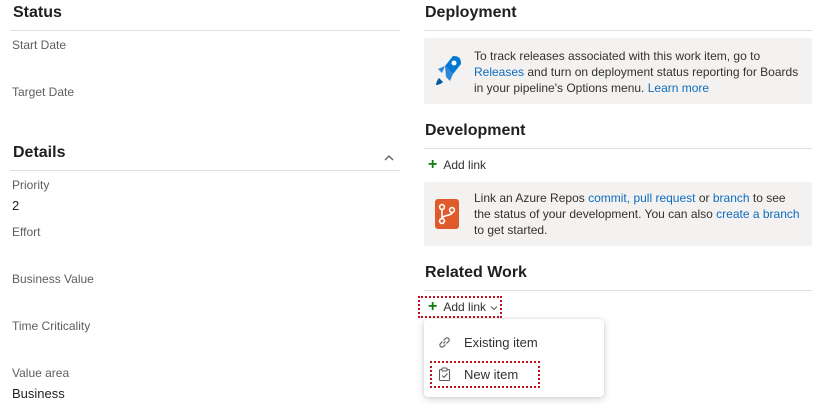 This screenshot has height=413, width=815. I want to click on development-section-title: Development, so click(475, 130).